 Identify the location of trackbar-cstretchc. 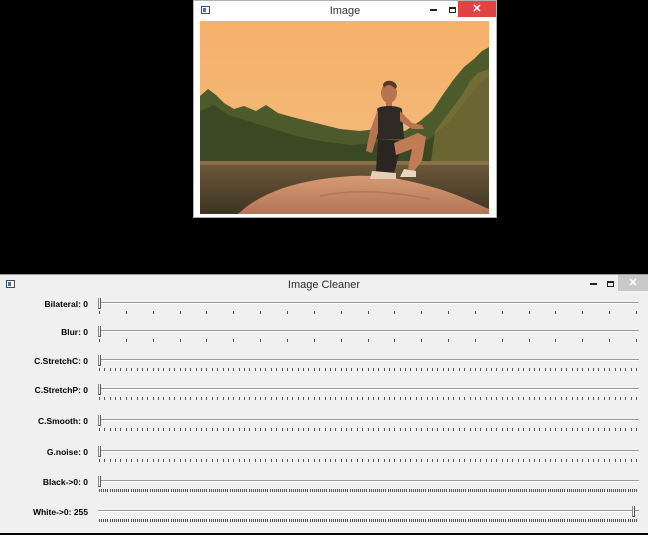
(368, 360).